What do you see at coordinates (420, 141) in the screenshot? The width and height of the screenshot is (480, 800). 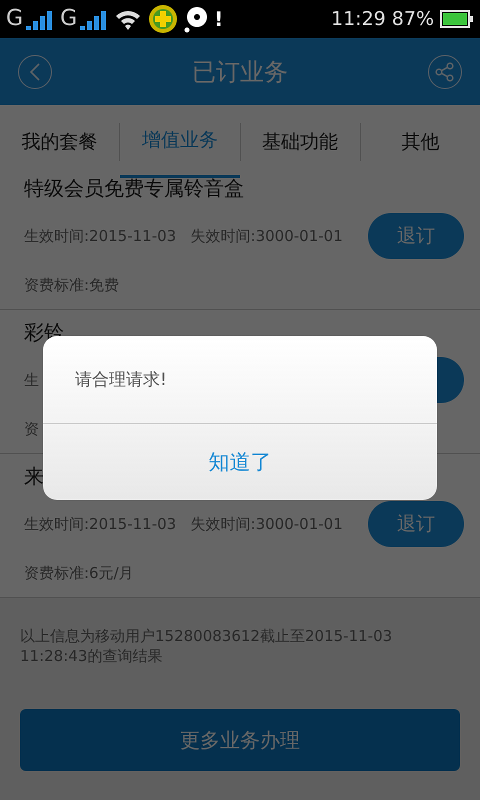 I see `tab: 其他` at bounding box center [420, 141].